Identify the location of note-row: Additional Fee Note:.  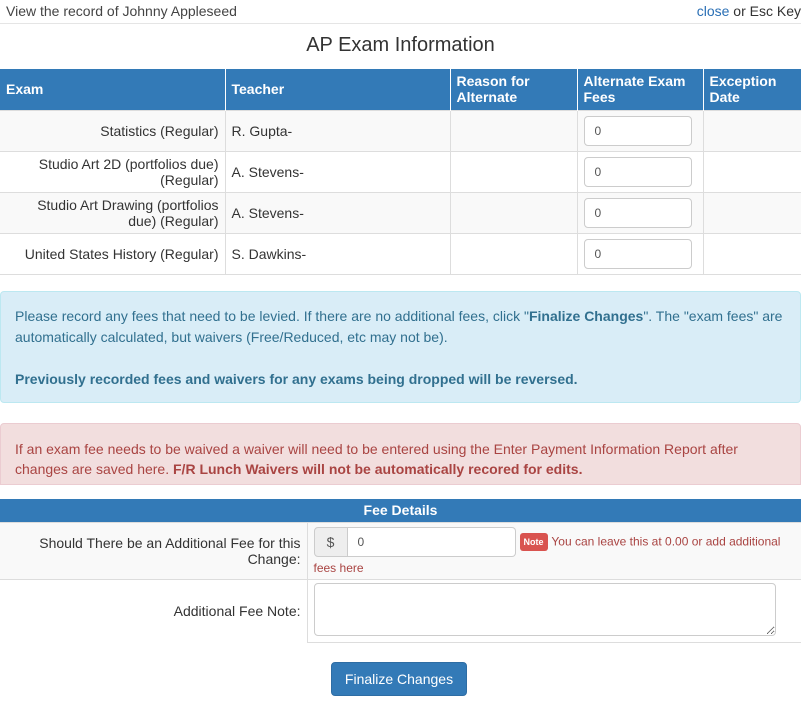
(400, 610).